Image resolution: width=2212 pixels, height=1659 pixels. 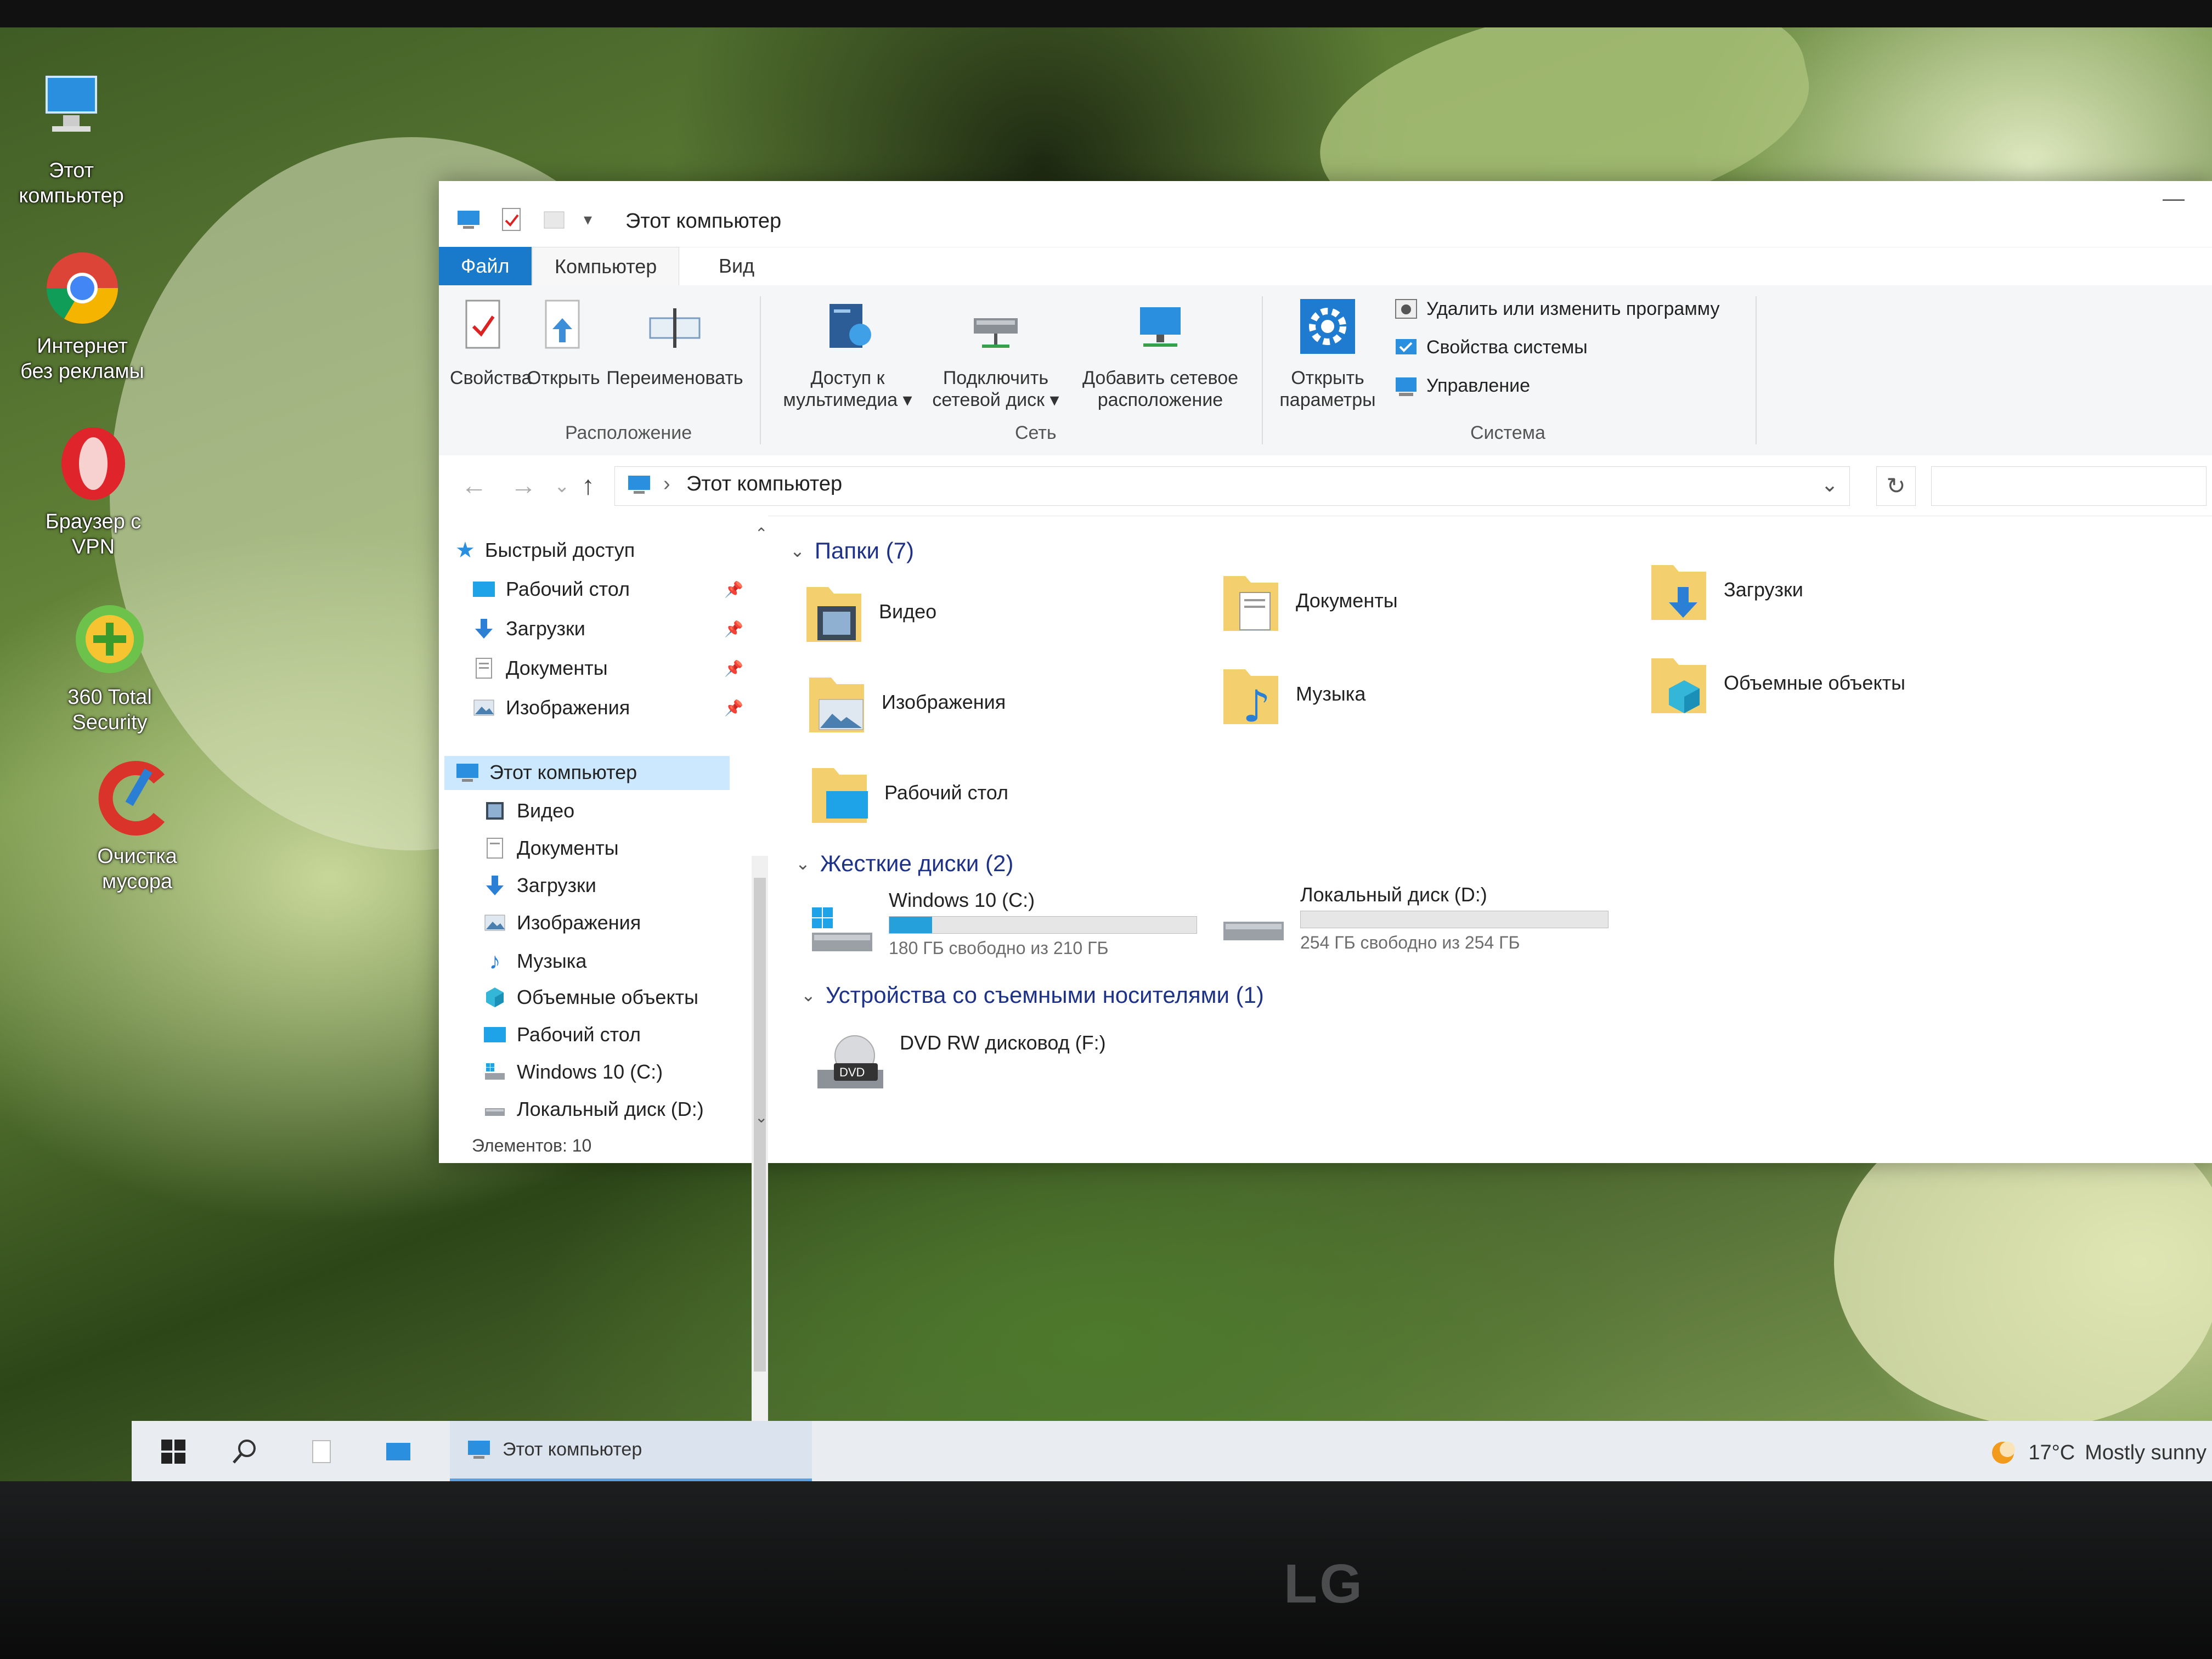 What do you see at coordinates (591, 997) in the screenshot?
I see `nav-pc-3d-objects: Объемные объекты` at bounding box center [591, 997].